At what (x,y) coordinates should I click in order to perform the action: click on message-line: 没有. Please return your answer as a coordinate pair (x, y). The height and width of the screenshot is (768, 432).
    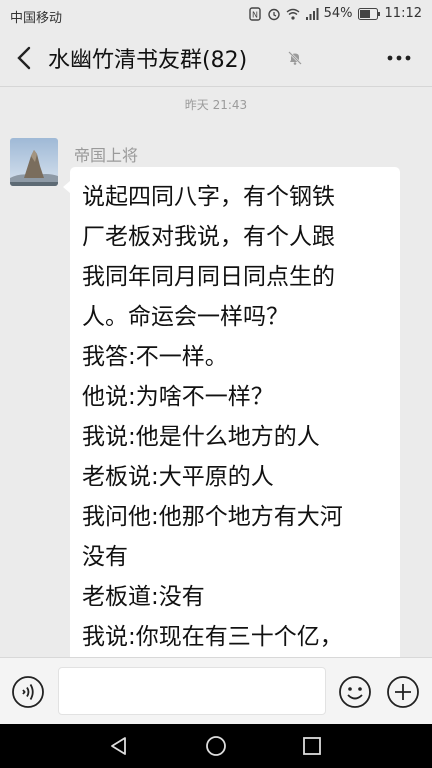
    Looking at the image, I should click on (105, 557).